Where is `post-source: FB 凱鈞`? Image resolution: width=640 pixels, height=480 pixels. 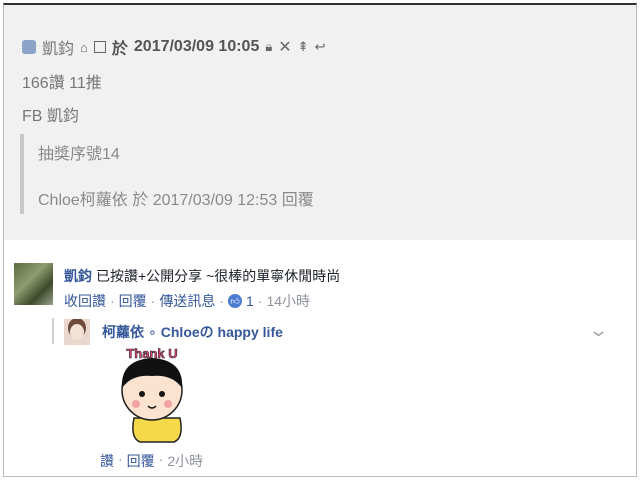 post-source: FB 凱鈞 is located at coordinates (50, 116).